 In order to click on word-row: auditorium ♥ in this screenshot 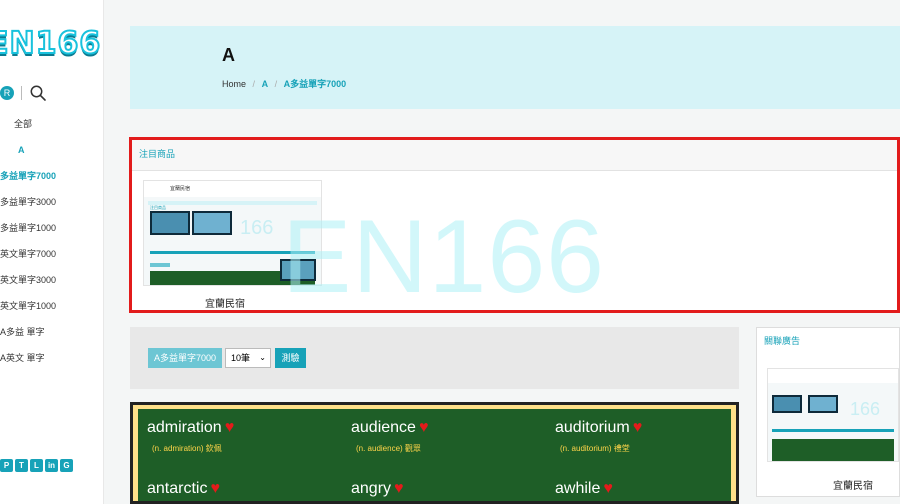, I will do `click(655, 428)`.